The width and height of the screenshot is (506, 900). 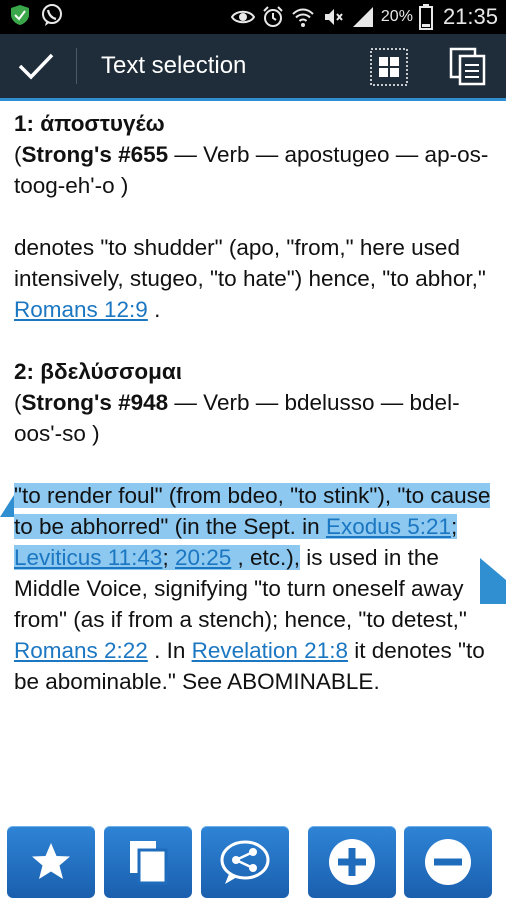 What do you see at coordinates (81, 650) in the screenshot?
I see `romans-2-22-link: Romans 2:22` at bounding box center [81, 650].